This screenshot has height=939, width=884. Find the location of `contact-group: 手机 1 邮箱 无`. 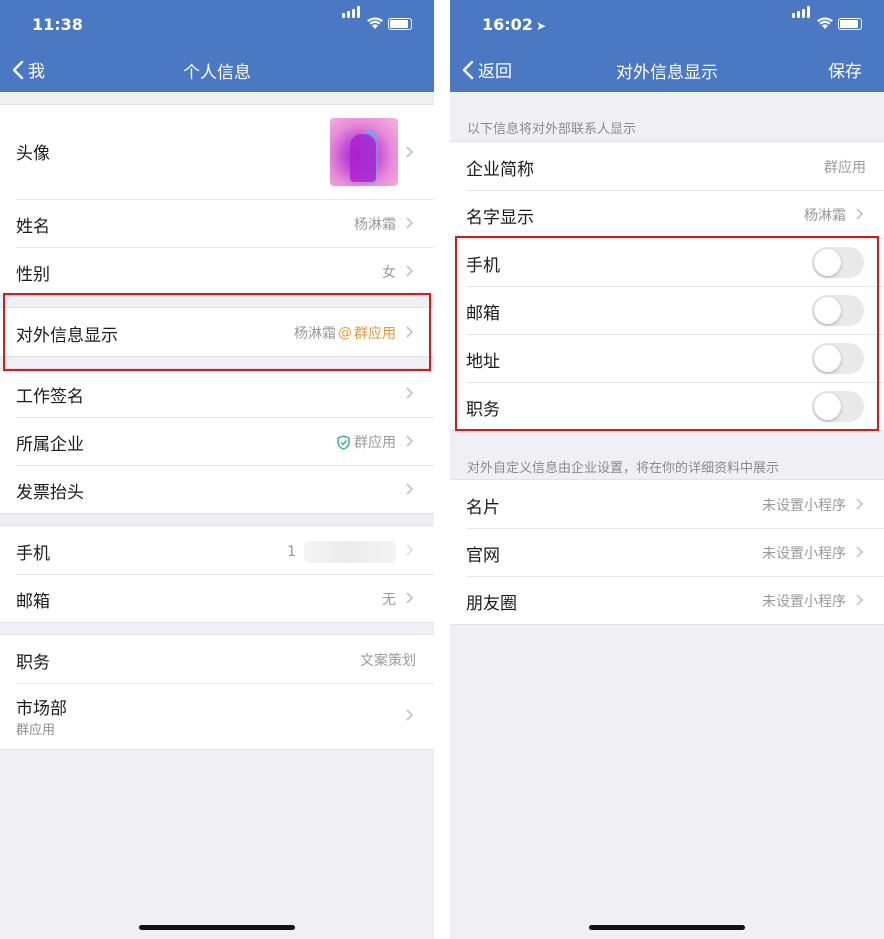

contact-group: 手机 1 邮箱 无 is located at coordinates (217, 574).